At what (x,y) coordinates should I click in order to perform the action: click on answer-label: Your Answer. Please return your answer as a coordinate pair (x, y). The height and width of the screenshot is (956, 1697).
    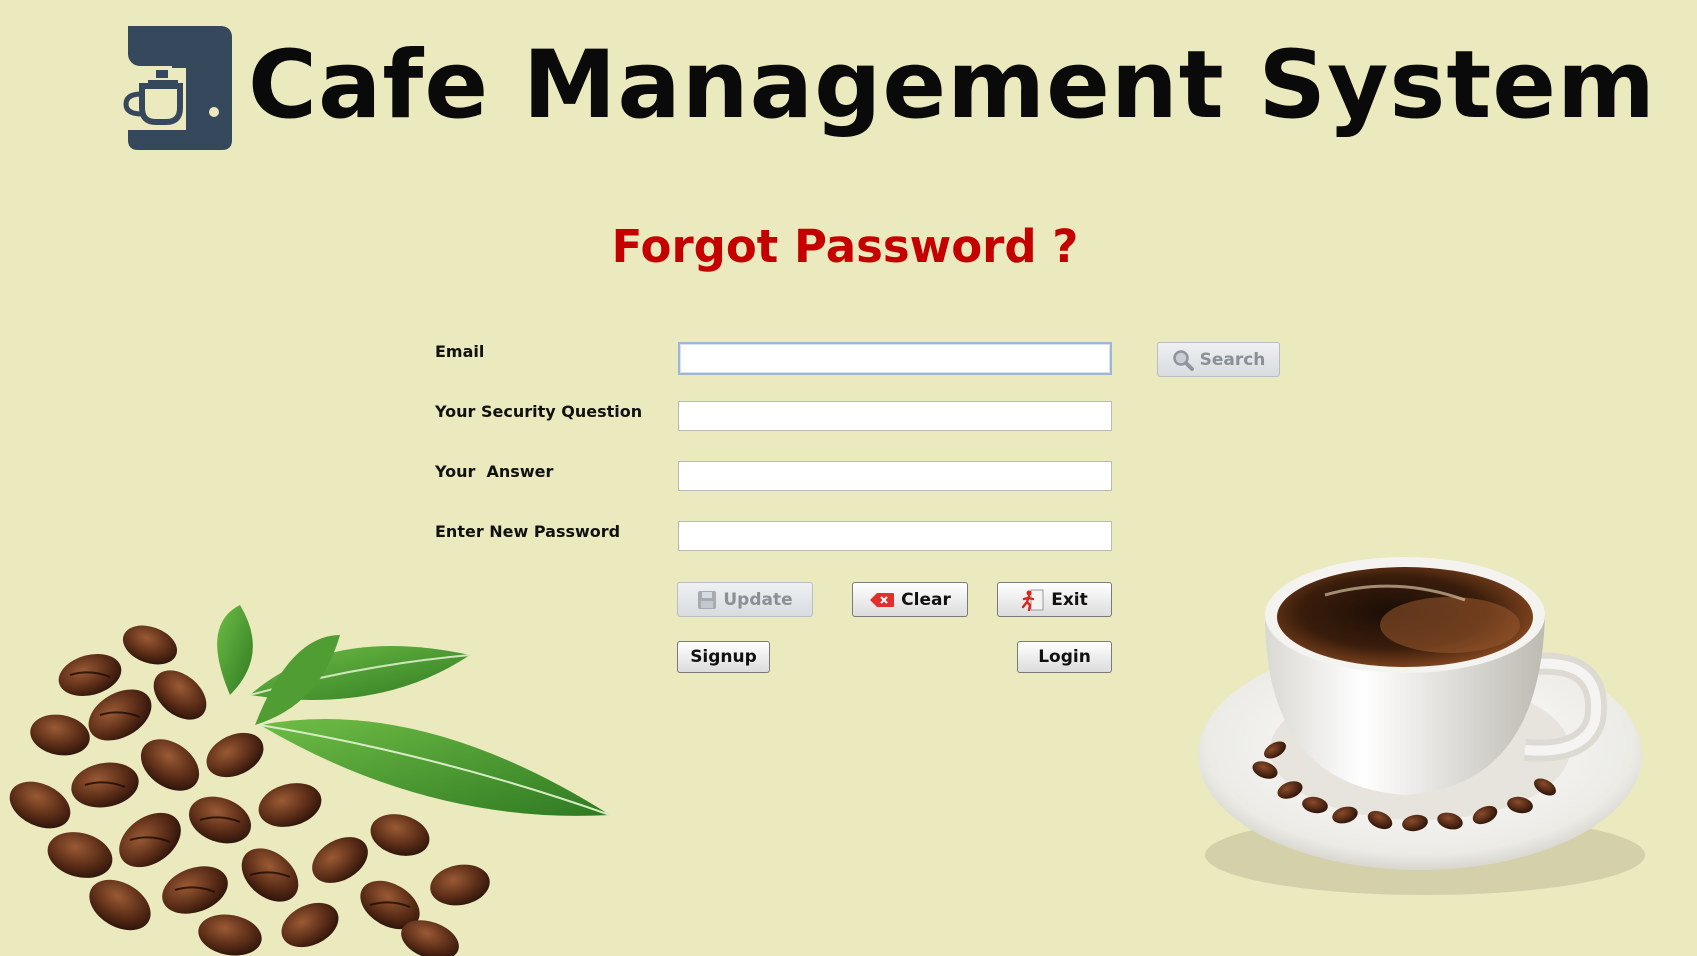
    Looking at the image, I should click on (494, 471).